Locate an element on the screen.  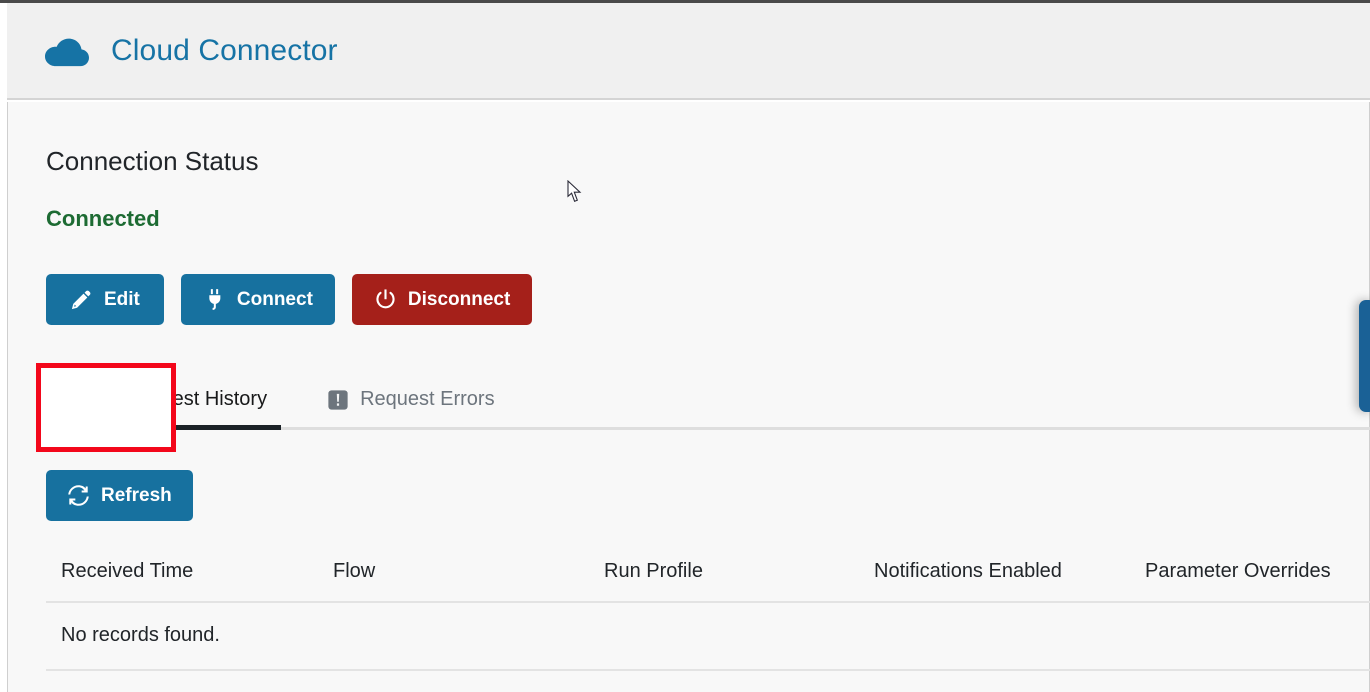
tab-request-errors: Request Errors is located at coordinates (414, 399).